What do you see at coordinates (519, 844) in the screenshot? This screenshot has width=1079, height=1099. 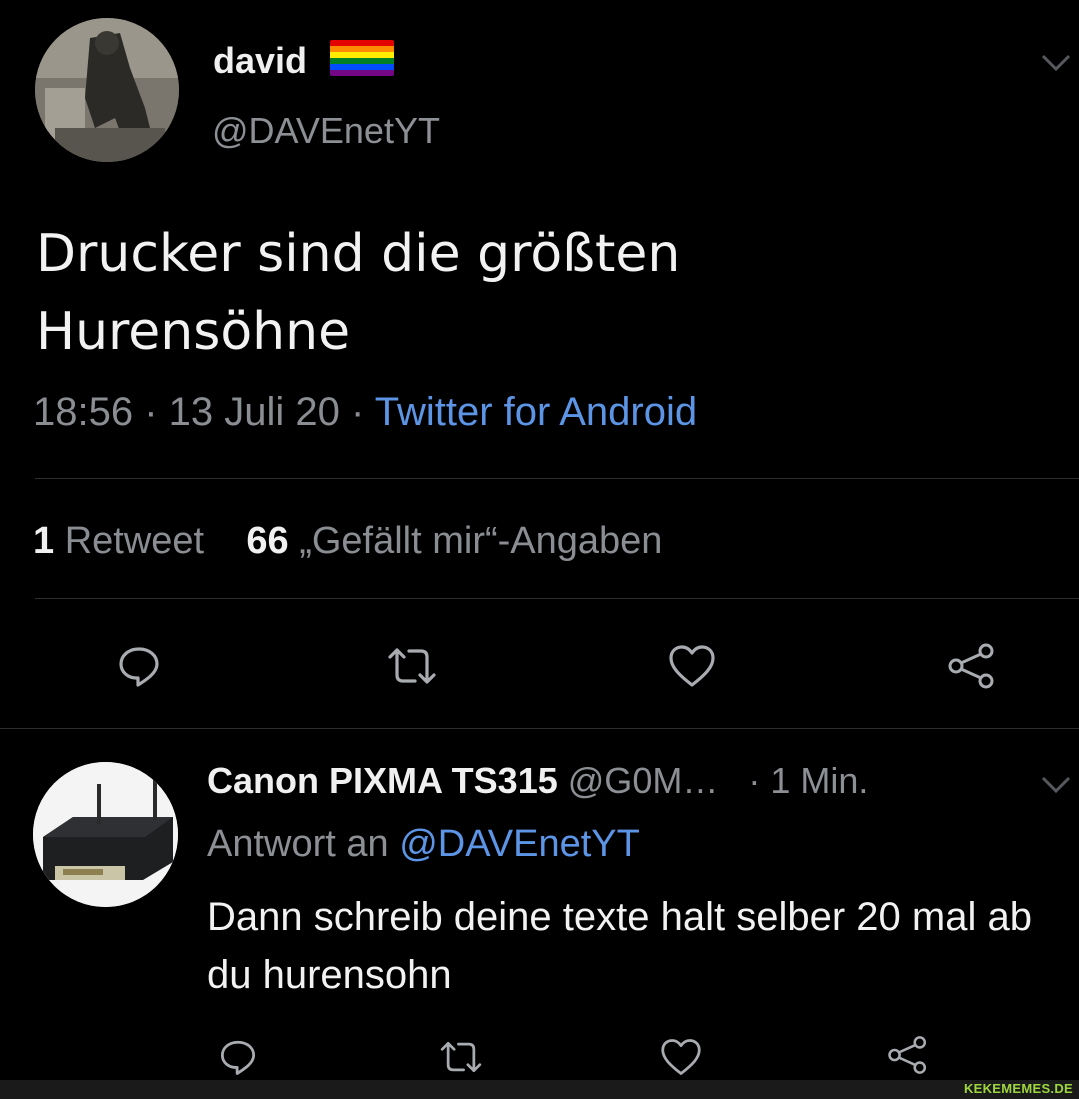 I see `reply-to-handle-link: @DAVEnetYT` at bounding box center [519, 844].